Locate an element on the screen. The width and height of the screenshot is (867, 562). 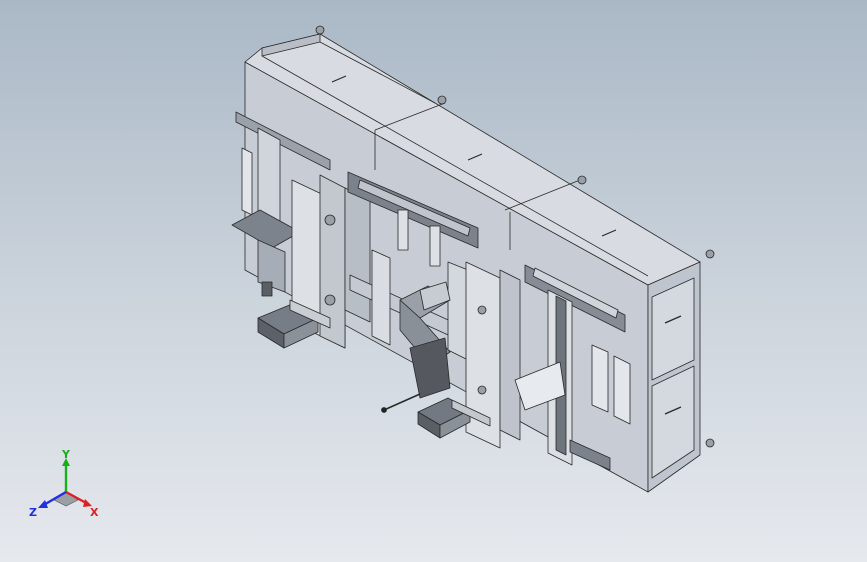
center-lower-plates is located at coordinates (493, 355).